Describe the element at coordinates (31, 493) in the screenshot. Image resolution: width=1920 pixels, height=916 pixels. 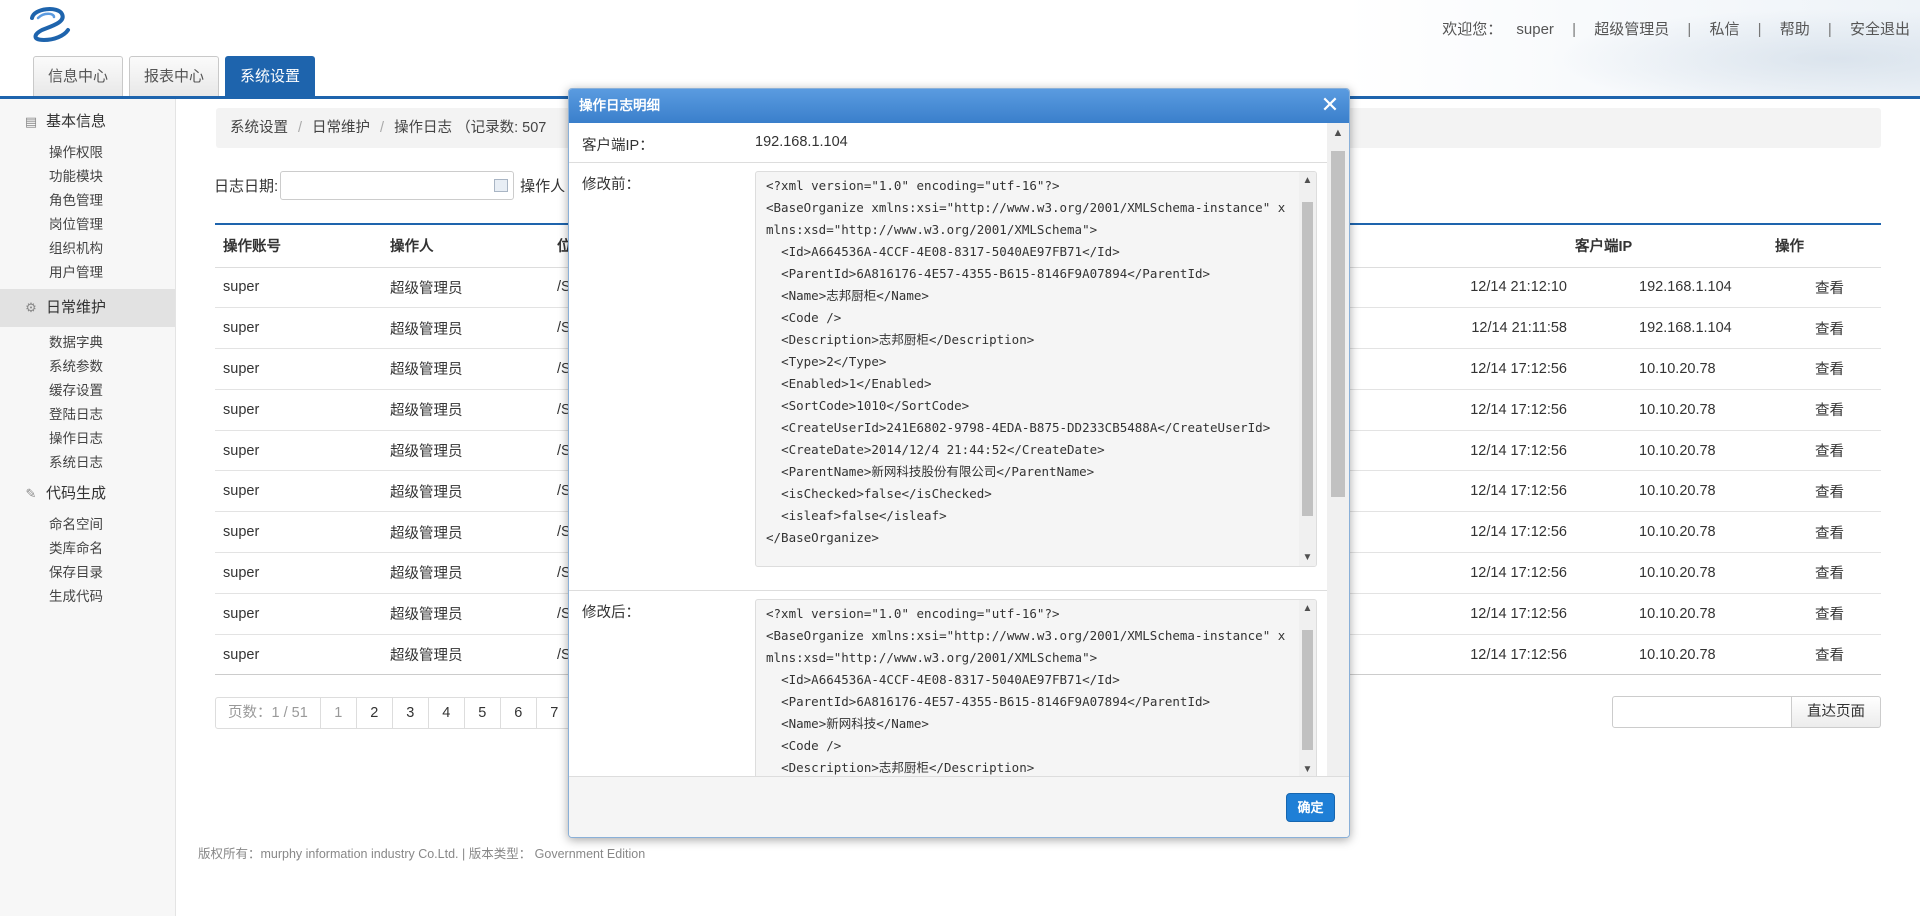
I see `pencil-icon: ✎` at that location.